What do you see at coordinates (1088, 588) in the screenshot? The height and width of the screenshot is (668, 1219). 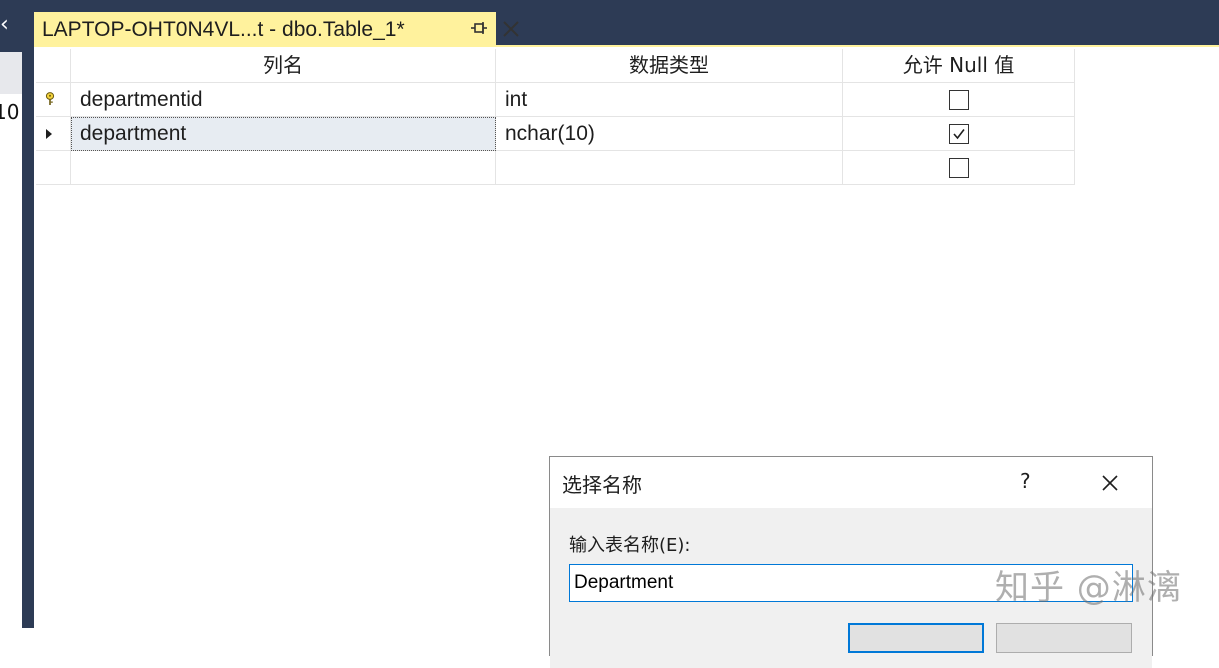 I see `watermark: 知乎 @淋漓` at bounding box center [1088, 588].